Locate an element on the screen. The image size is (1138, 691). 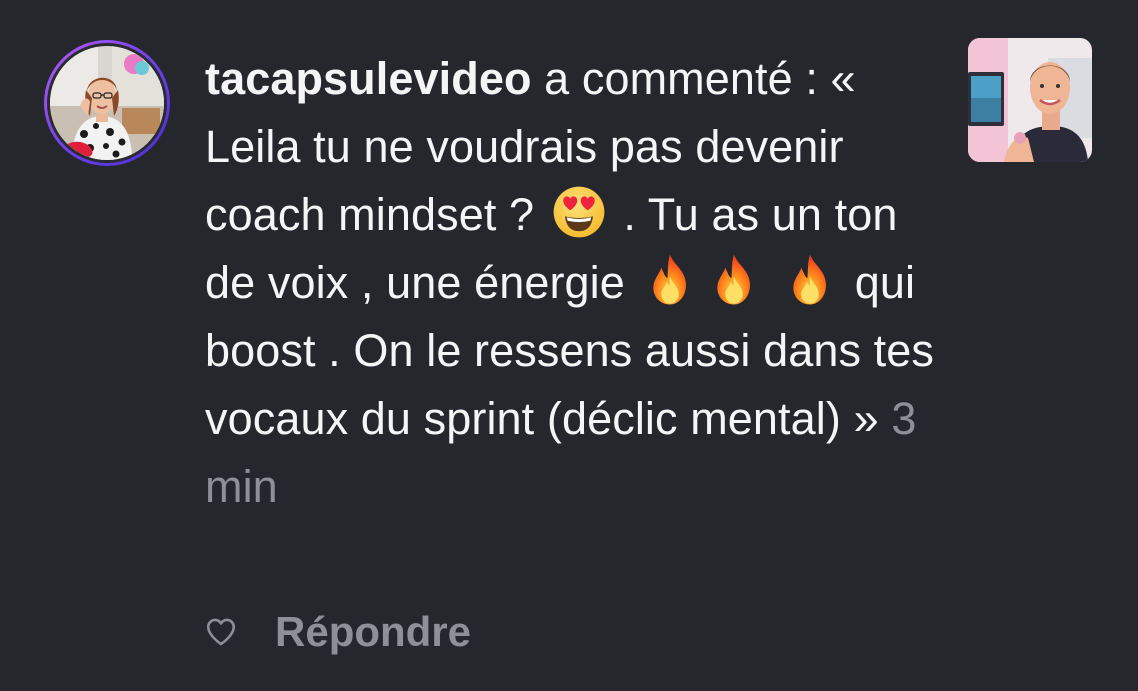
username-link: tacapsulevideo is located at coordinates (368, 78).